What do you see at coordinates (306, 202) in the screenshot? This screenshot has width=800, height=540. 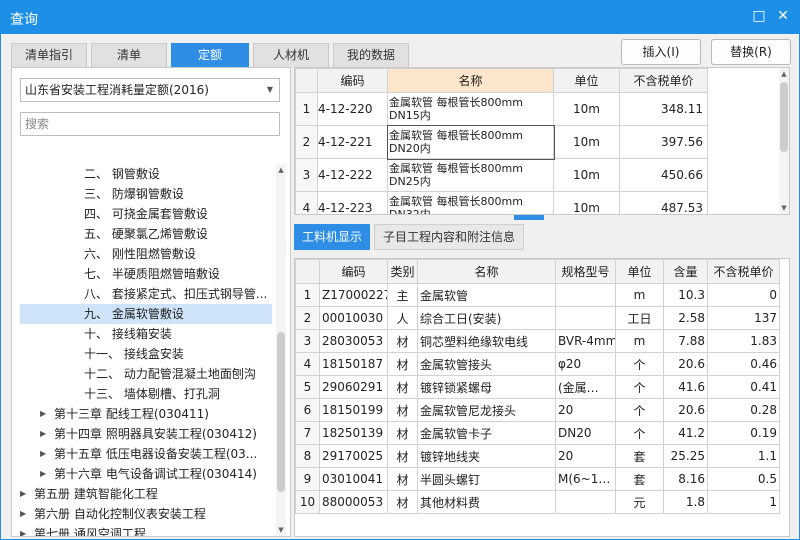 I see `row-number: 4` at bounding box center [306, 202].